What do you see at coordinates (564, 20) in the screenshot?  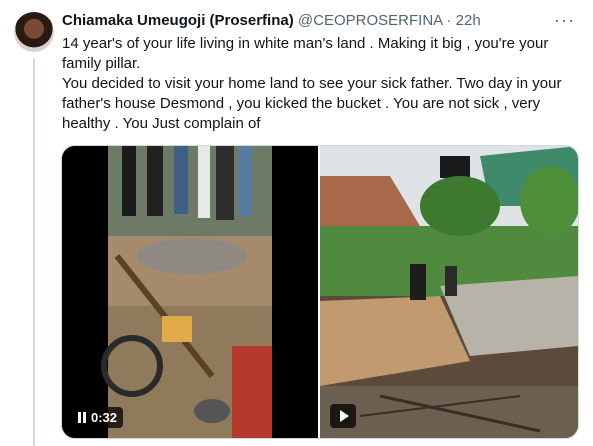 I see `more-options-icon: ···` at bounding box center [564, 20].